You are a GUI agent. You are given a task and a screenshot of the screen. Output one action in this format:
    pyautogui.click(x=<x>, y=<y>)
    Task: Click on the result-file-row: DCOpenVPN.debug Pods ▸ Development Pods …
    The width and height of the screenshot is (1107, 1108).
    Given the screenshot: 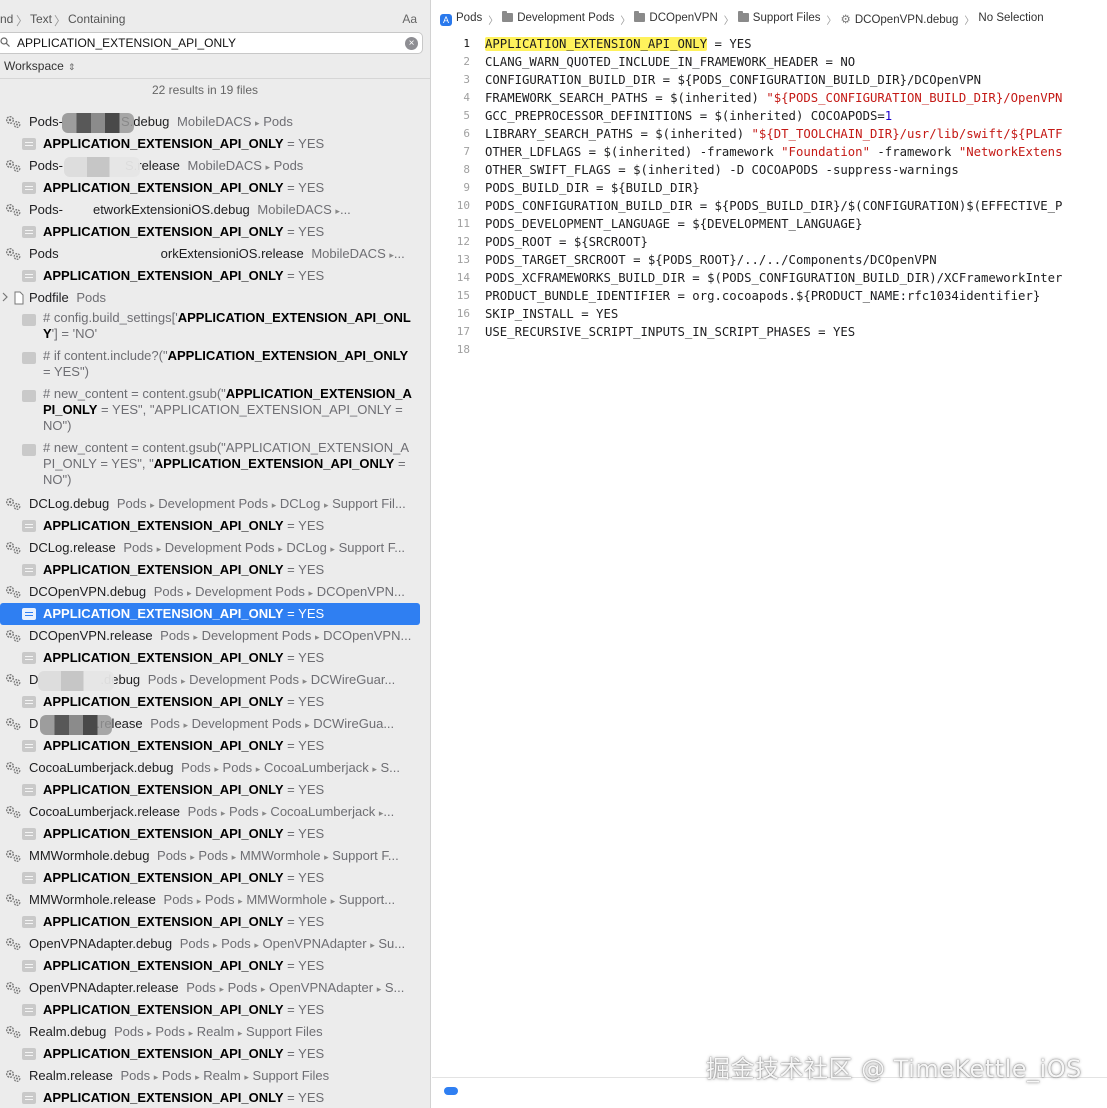 What is the action you would take?
    pyautogui.click(x=215, y=592)
    